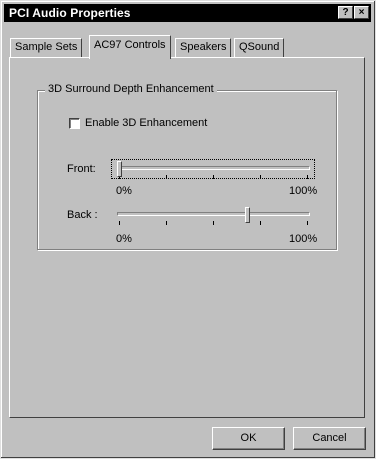 Image resolution: width=376 pixels, height=459 pixels. What do you see at coordinates (46, 47) in the screenshot?
I see `tab-sample-sets: Sample Sets` at bounding box center [46, 47].